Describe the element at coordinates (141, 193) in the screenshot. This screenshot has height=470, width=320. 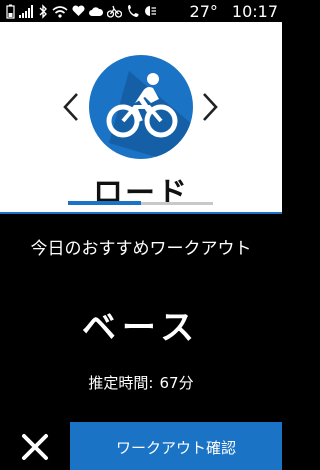
I see `activity-name: ロード` at that location.